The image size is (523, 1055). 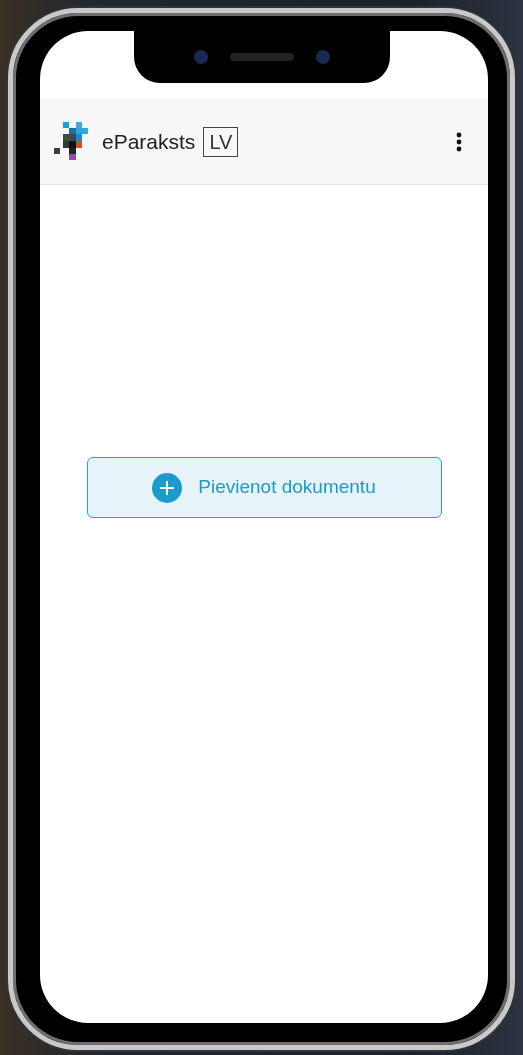 What do you see at coordinates (264, 487) in the screenshot?
I see `add-document-button: Pievienot dokumentu` at bounding box center [264, 487].